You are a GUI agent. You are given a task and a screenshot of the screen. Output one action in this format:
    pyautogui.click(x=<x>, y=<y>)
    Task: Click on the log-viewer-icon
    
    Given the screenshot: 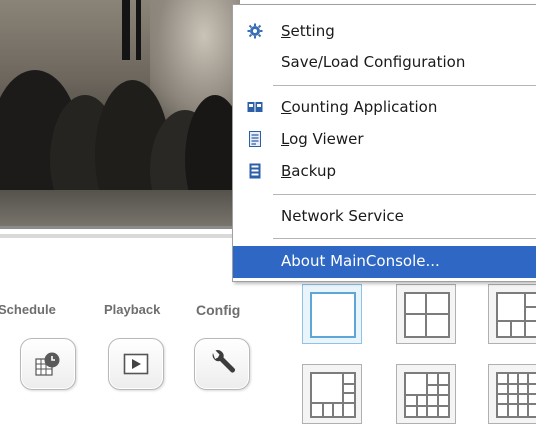 What is the action you would take?
    pyautogui.click(x=255, y=139)
    